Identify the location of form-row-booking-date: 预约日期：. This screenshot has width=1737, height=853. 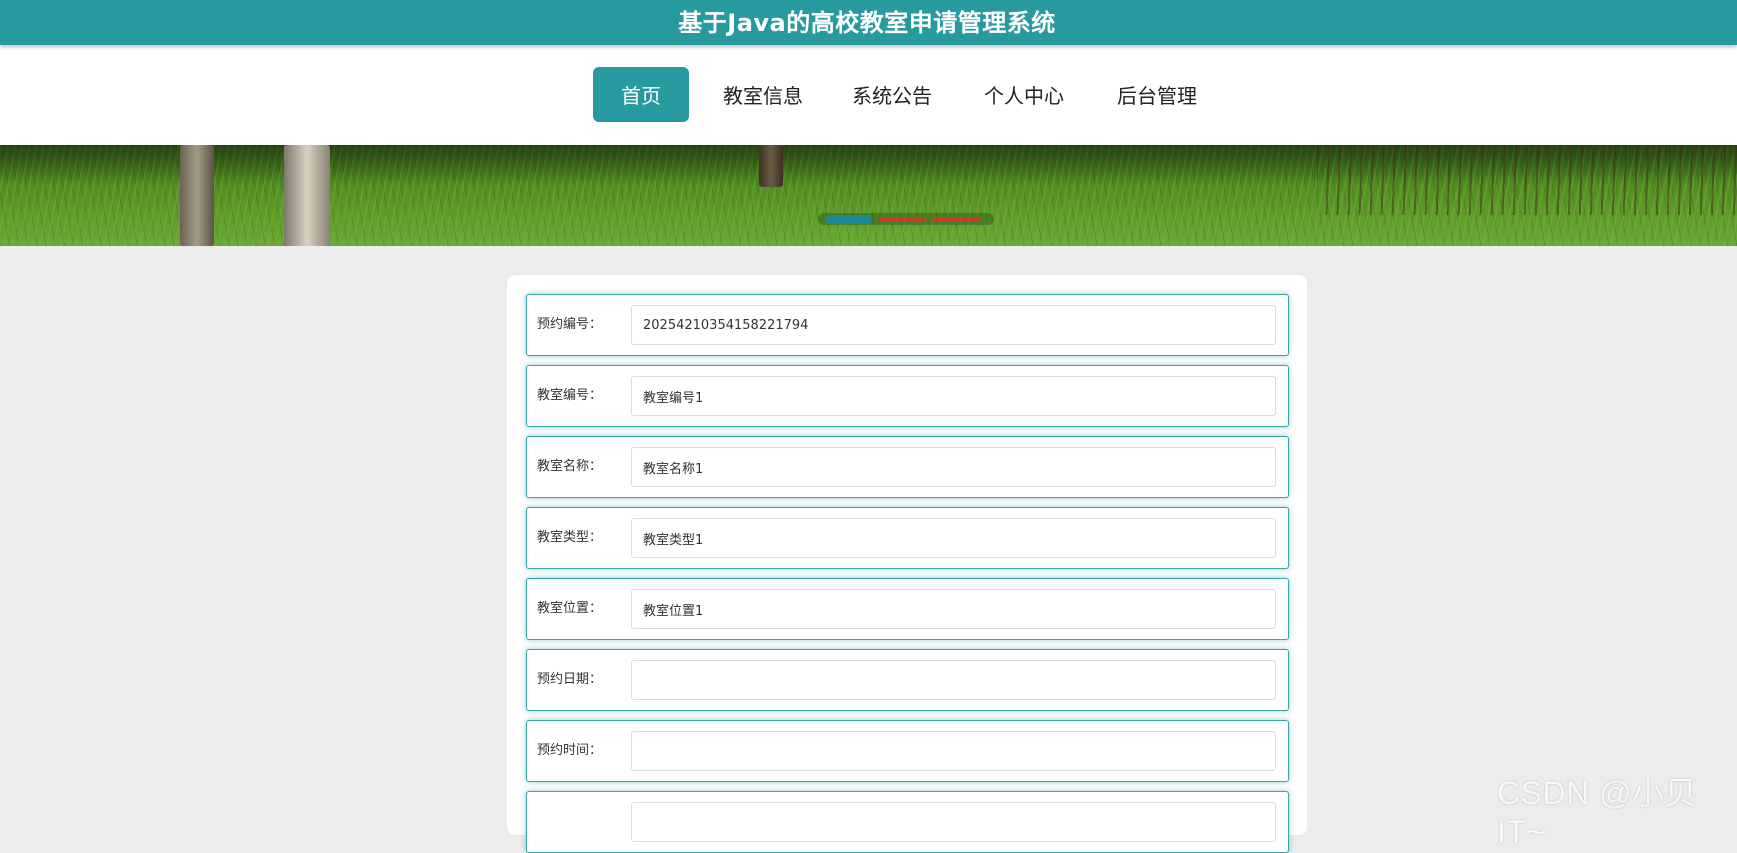
(907, 680).